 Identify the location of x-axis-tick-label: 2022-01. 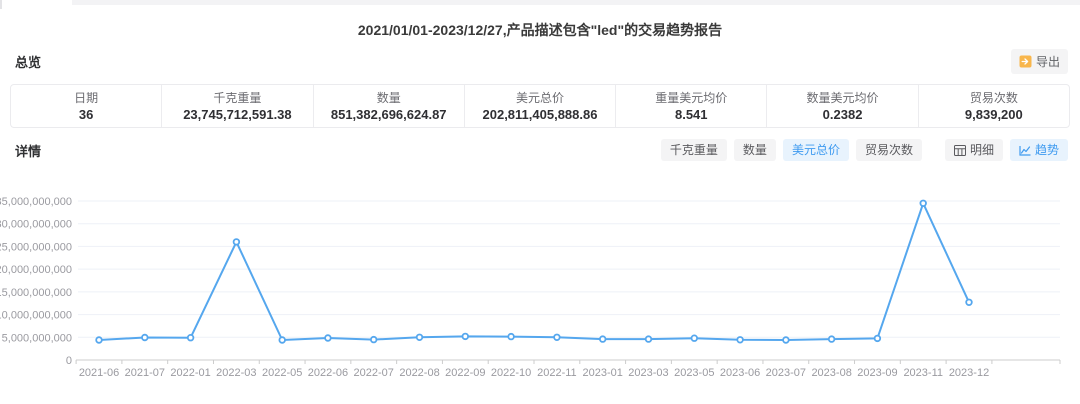
(190, 373).